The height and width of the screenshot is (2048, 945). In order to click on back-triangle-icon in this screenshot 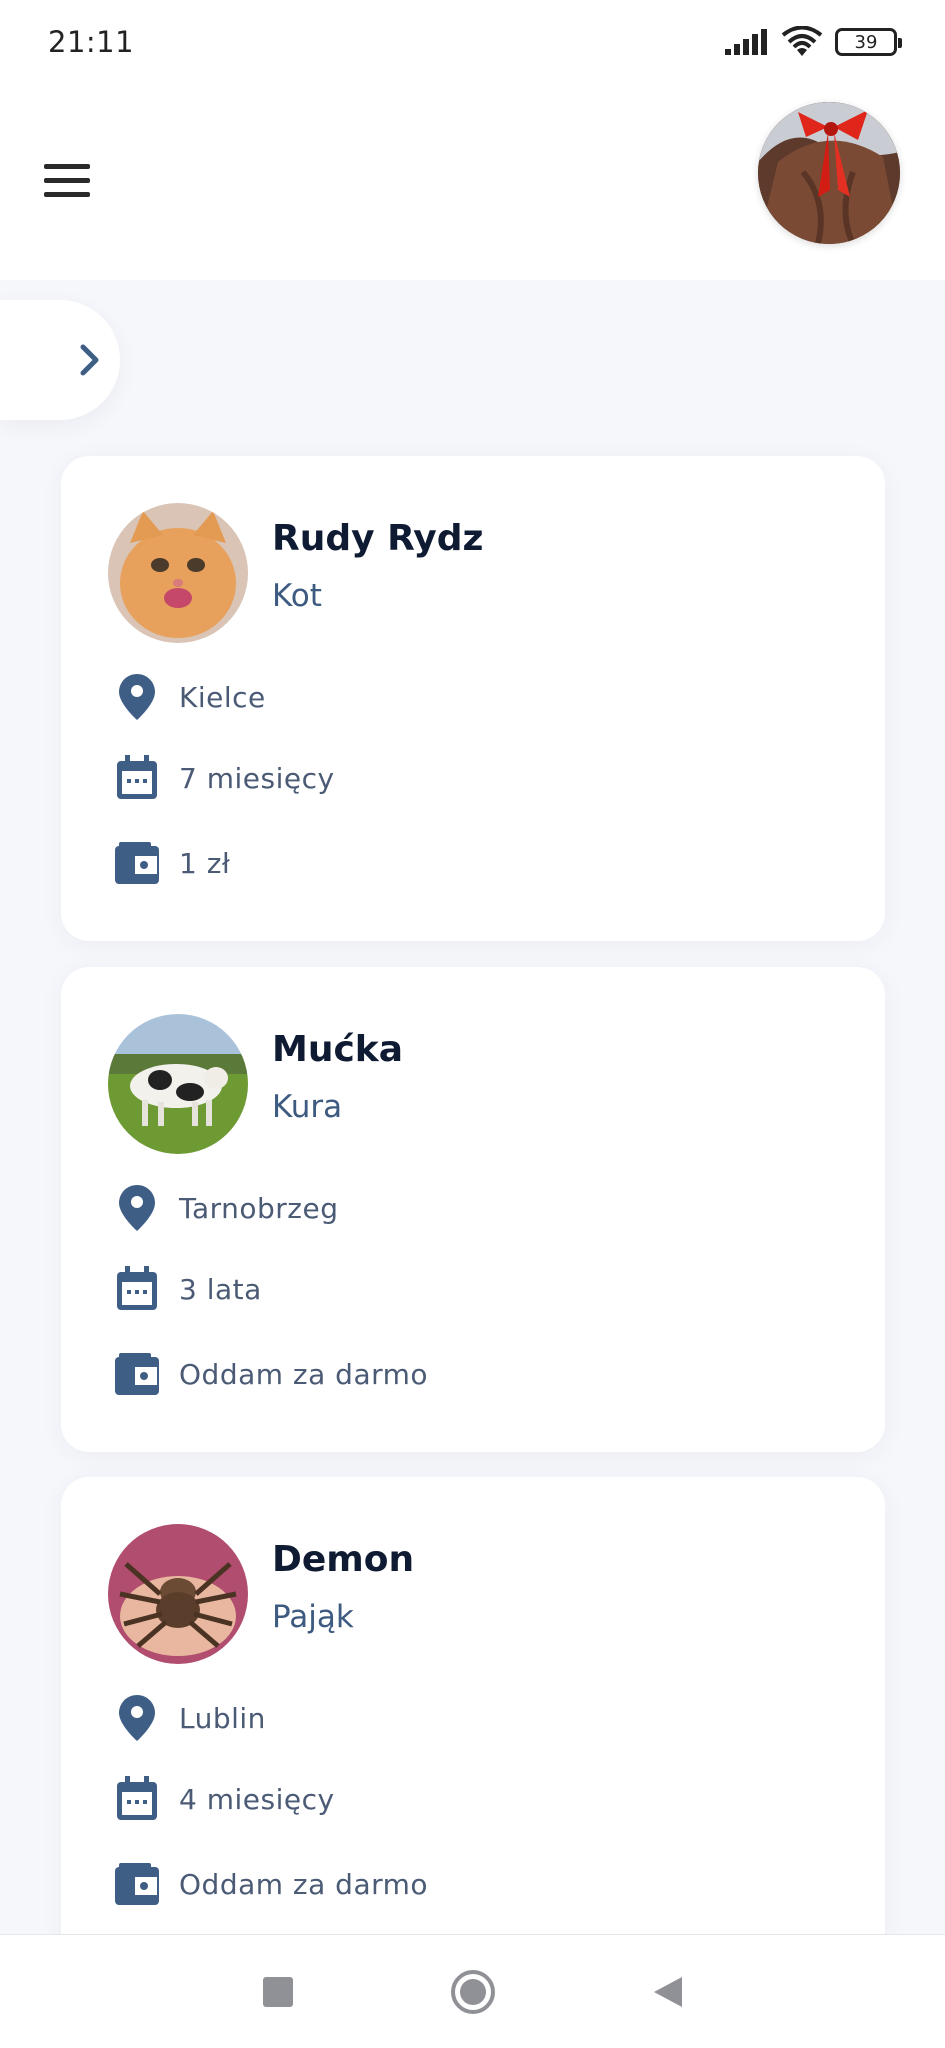, I will do `click(668, 1992)`.